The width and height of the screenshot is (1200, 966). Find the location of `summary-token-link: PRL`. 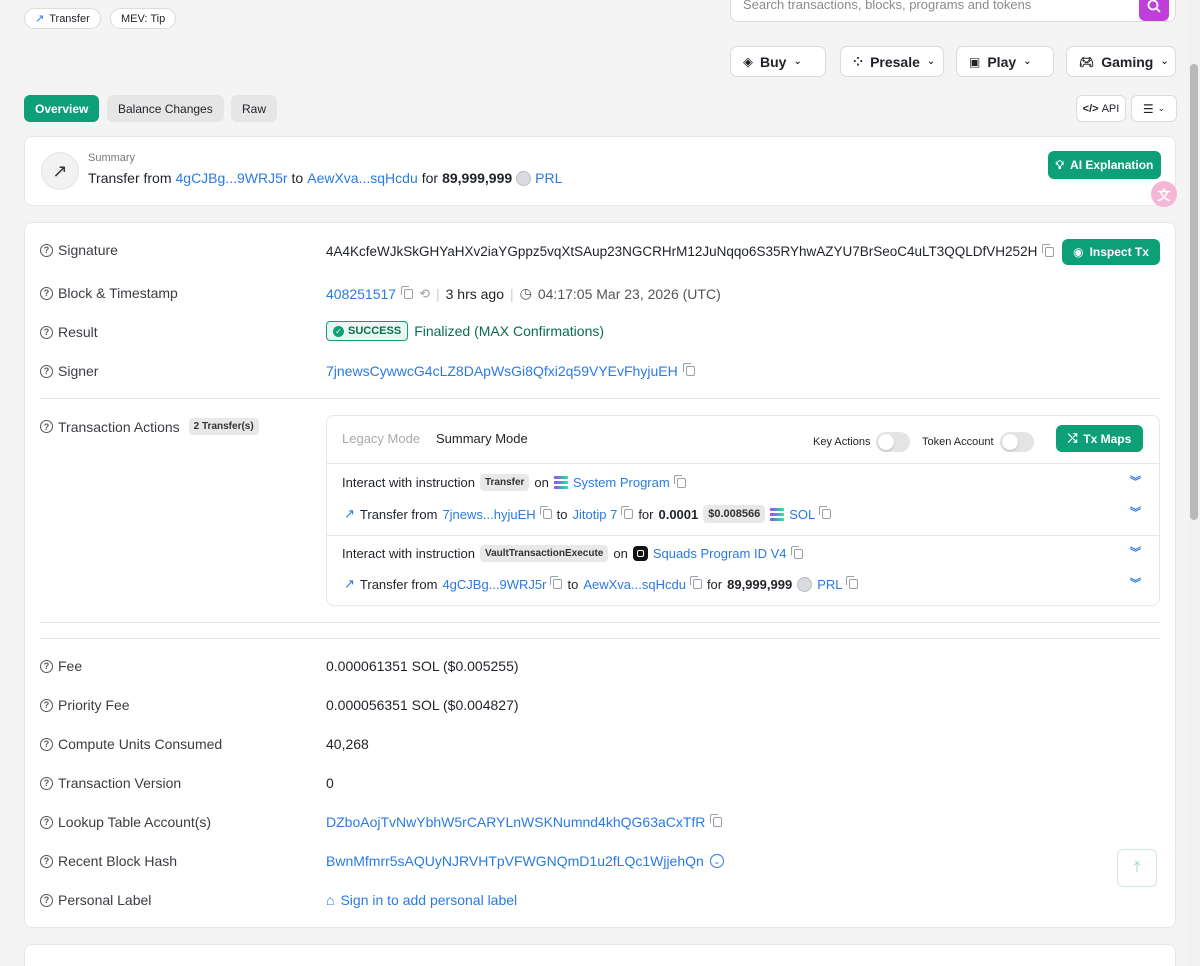

summary-token-link: PRL is located at coordinates (548, 178).